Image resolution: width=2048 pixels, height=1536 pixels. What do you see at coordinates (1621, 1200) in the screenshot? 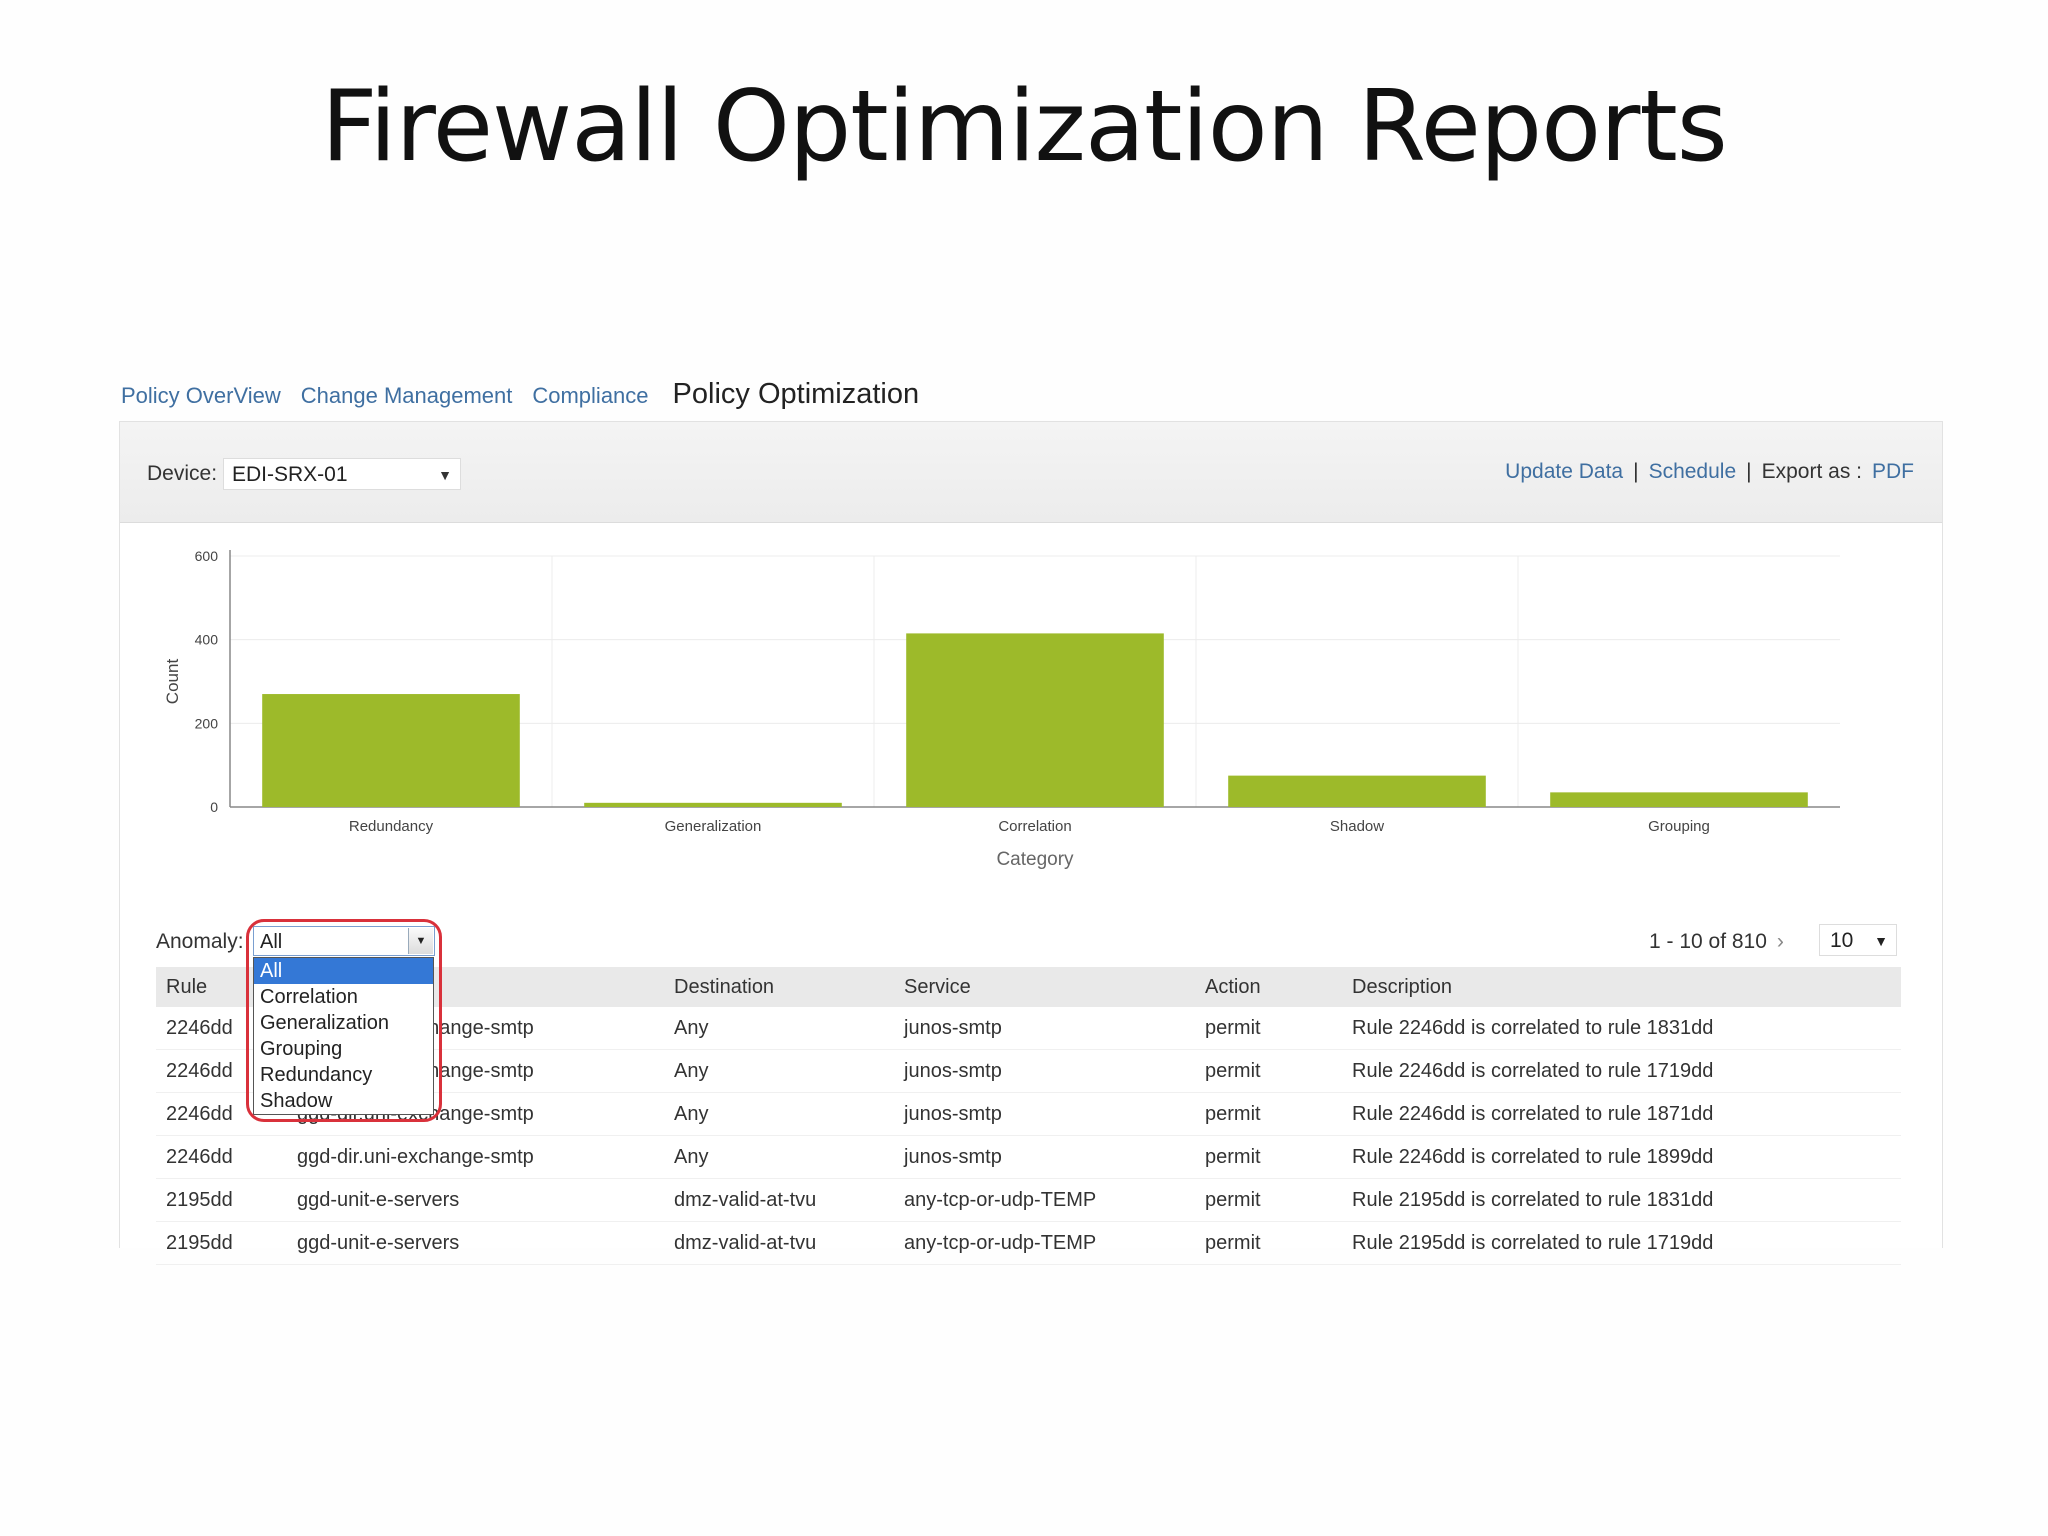
I see `cell-description: Rule 2195dd is correlated to rule 1831dd` at bounding box center [1621, 1200].